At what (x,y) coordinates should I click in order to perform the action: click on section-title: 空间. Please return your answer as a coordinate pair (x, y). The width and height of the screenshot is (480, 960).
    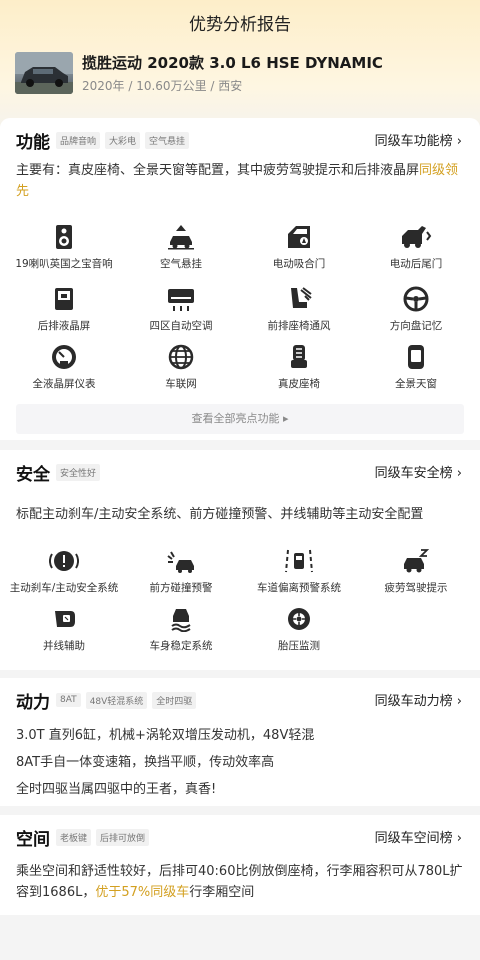
    Looking at the image, I should click on (33, 839).